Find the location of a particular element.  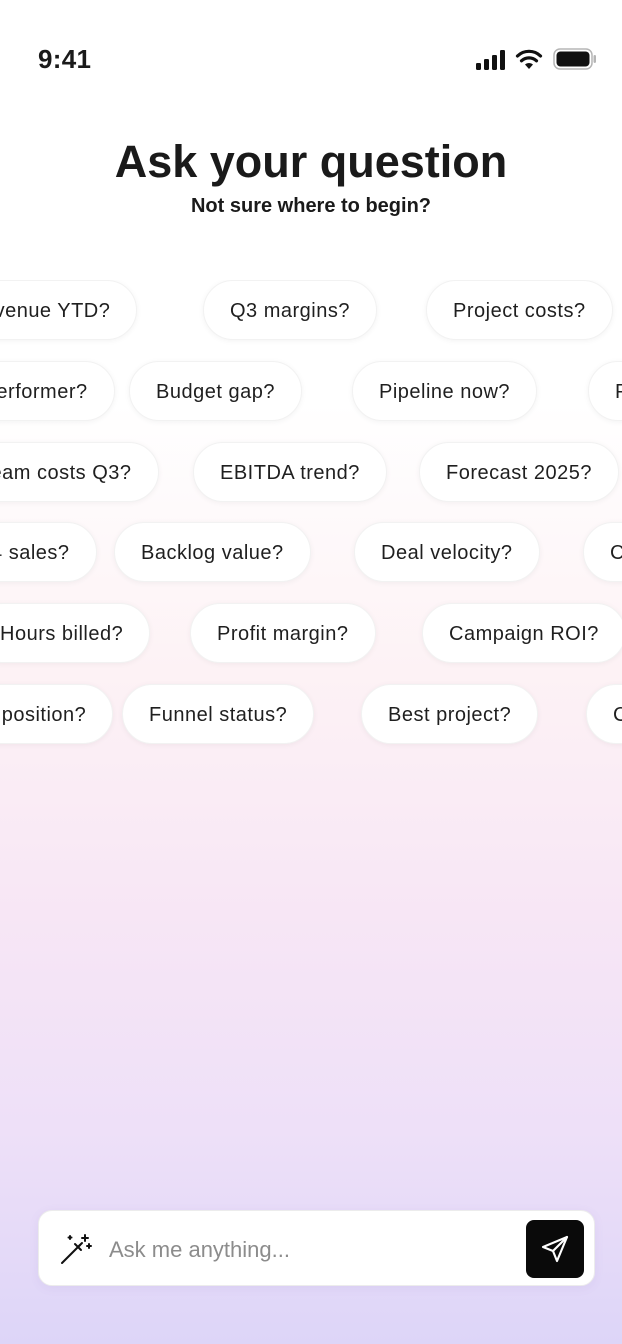

page-subtitle: Not sure where to begin? is located at coordinates (311, 206).